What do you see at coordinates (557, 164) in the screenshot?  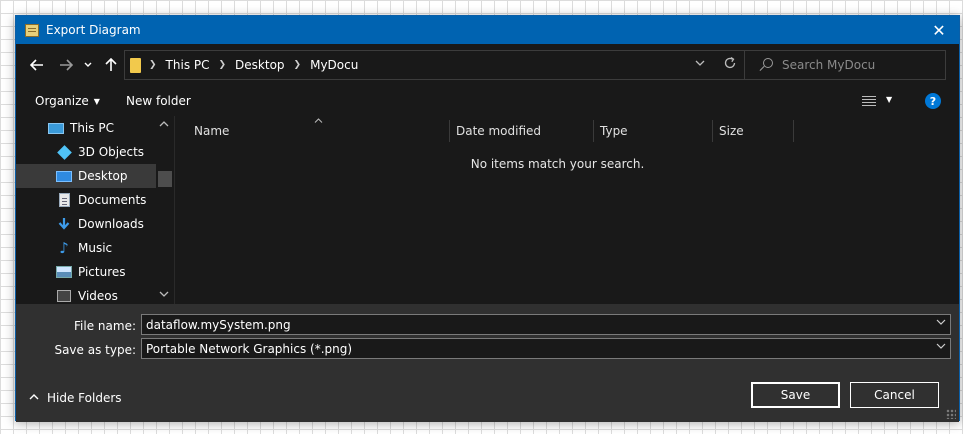 I see `empty-results-message: No items match your search.` at bounding box center [557, 164].